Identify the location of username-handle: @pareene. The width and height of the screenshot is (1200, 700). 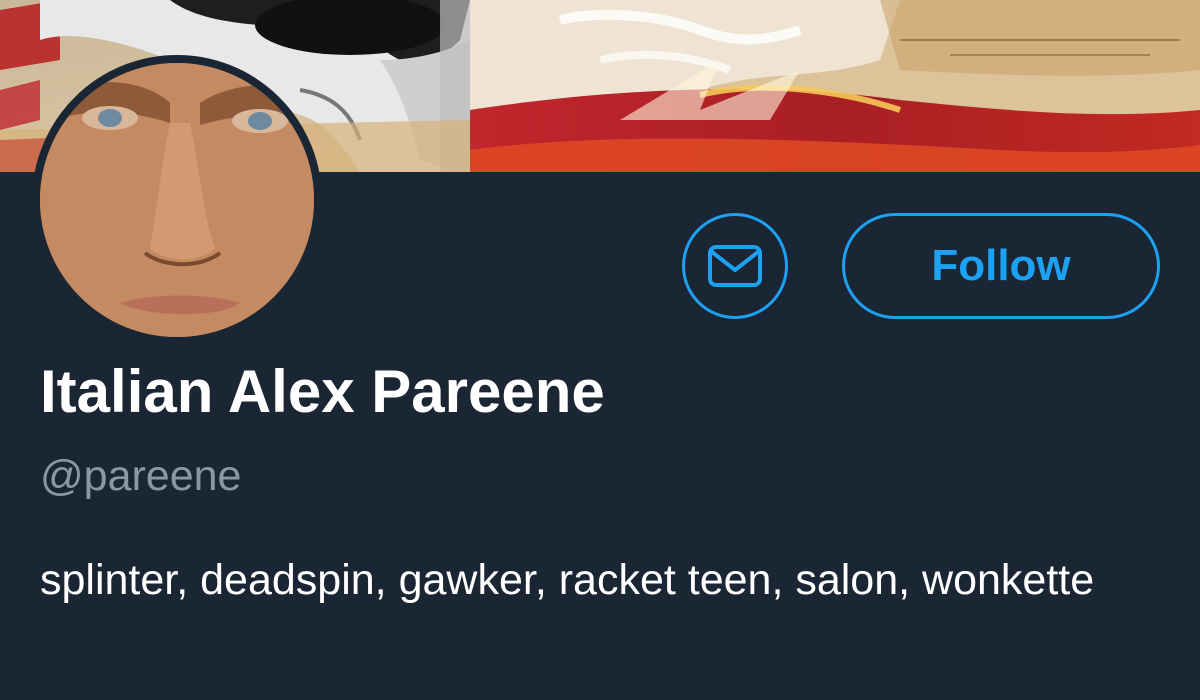
(141, 476).